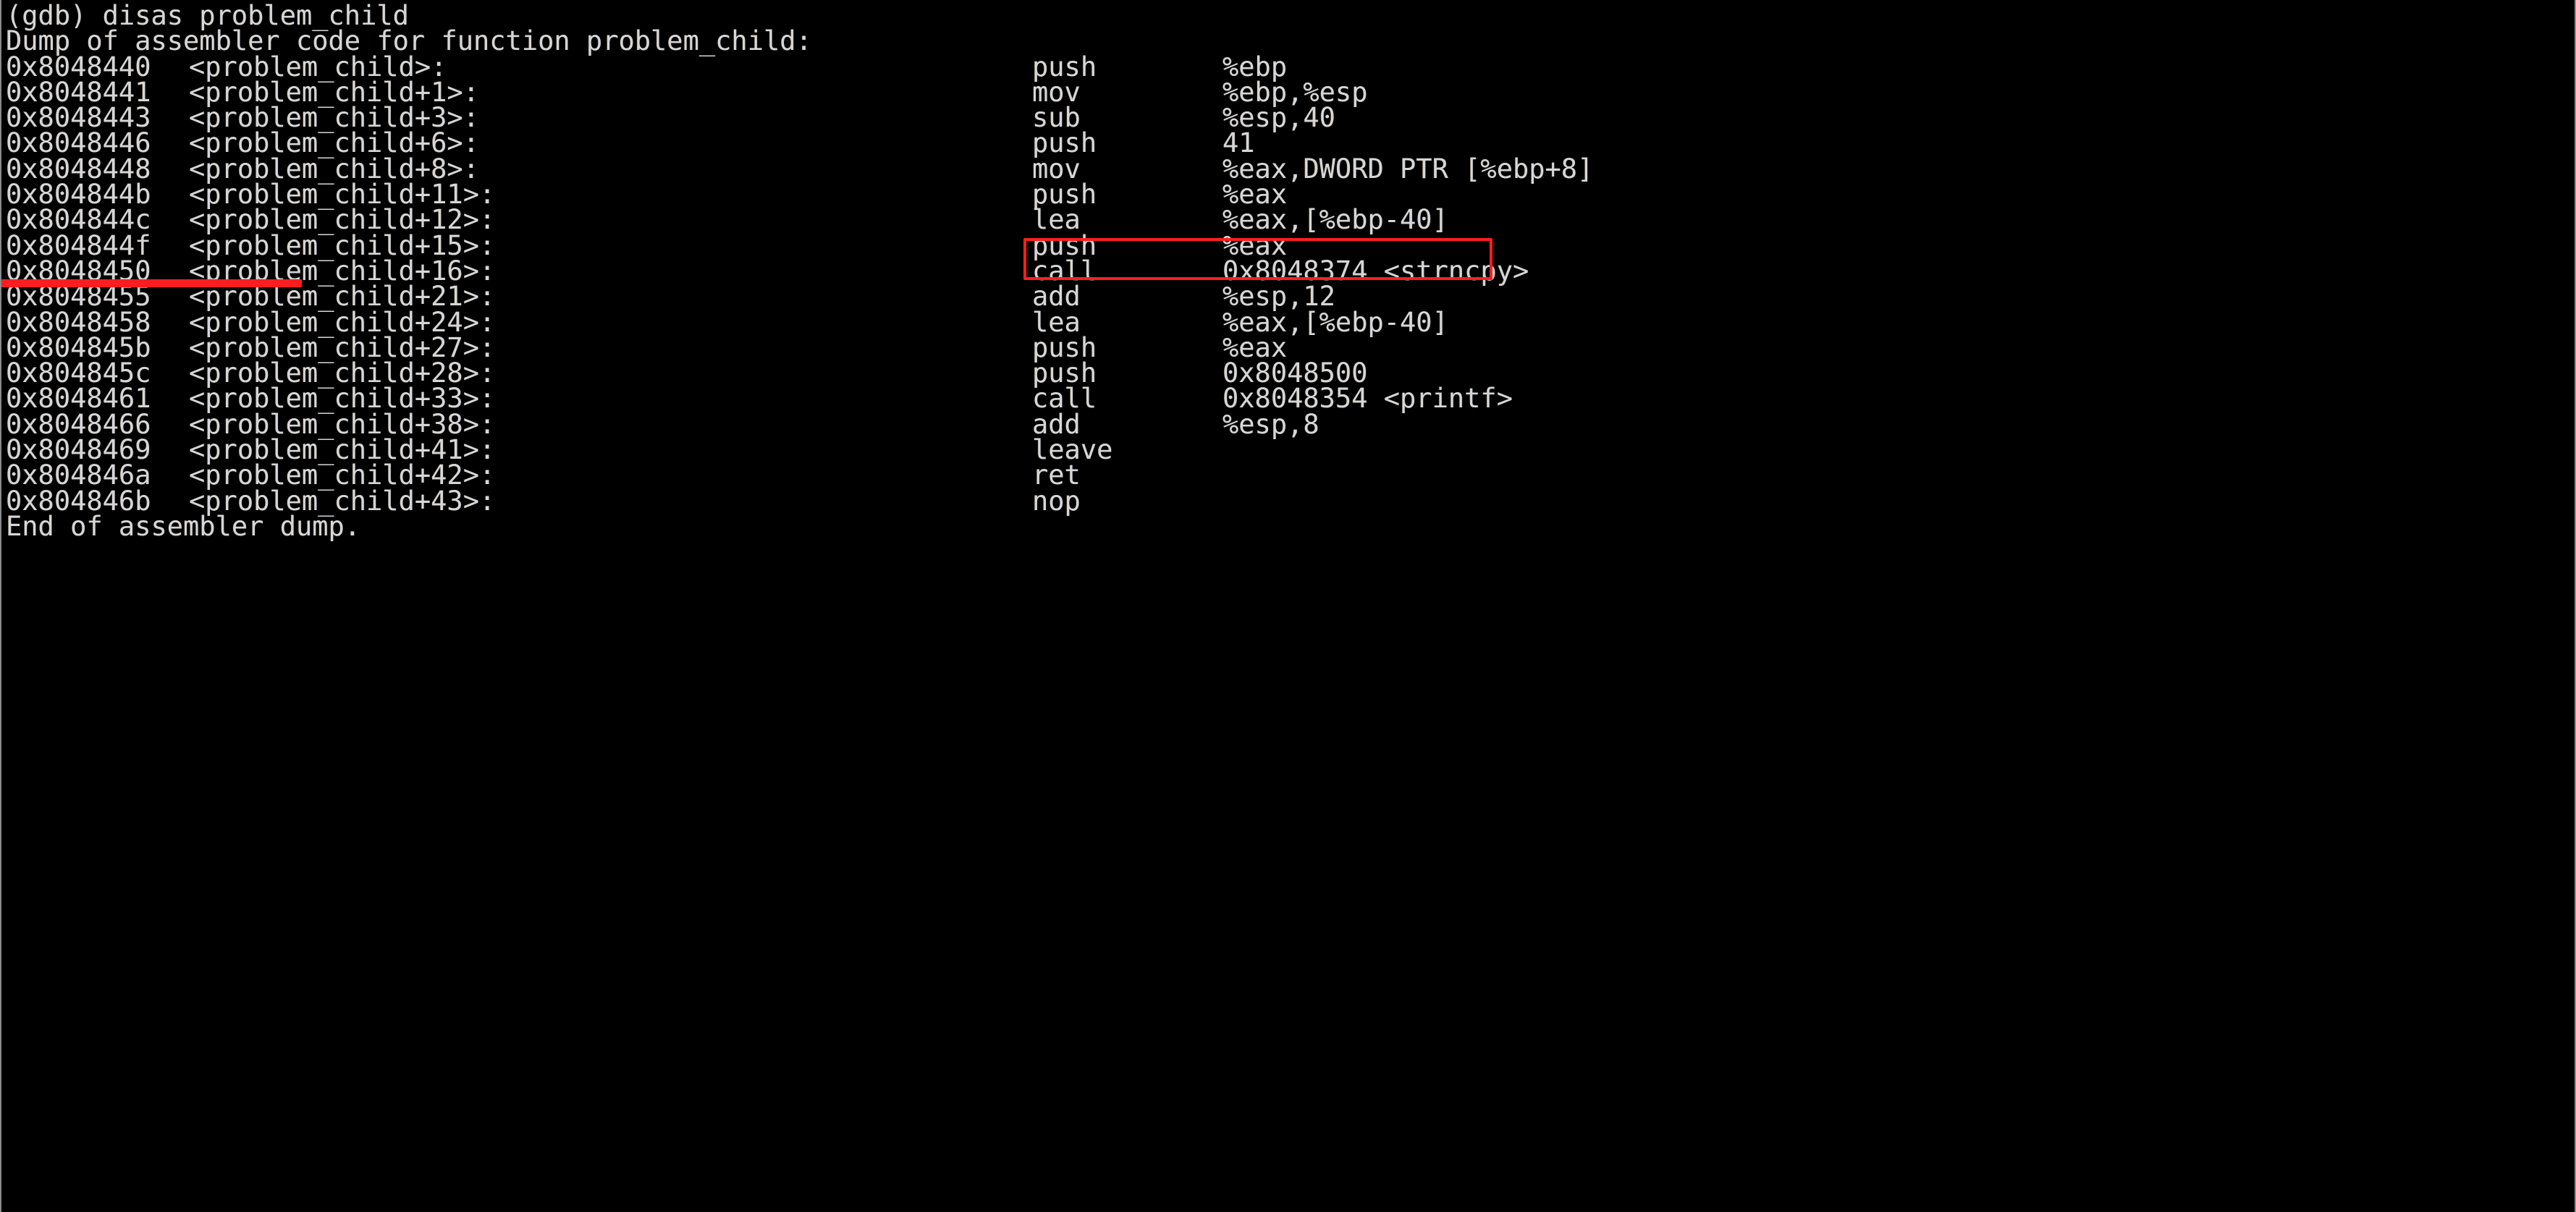 The width and height of the screenshot is (2576, 1212). I want to click on instruction-symbol: <problem_child+42>:, so click(342, 475).